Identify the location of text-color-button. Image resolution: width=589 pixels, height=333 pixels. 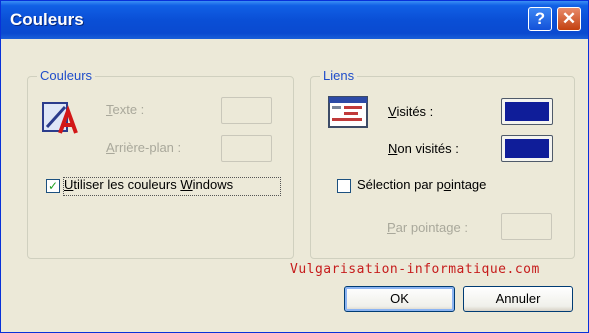
(246, 110).